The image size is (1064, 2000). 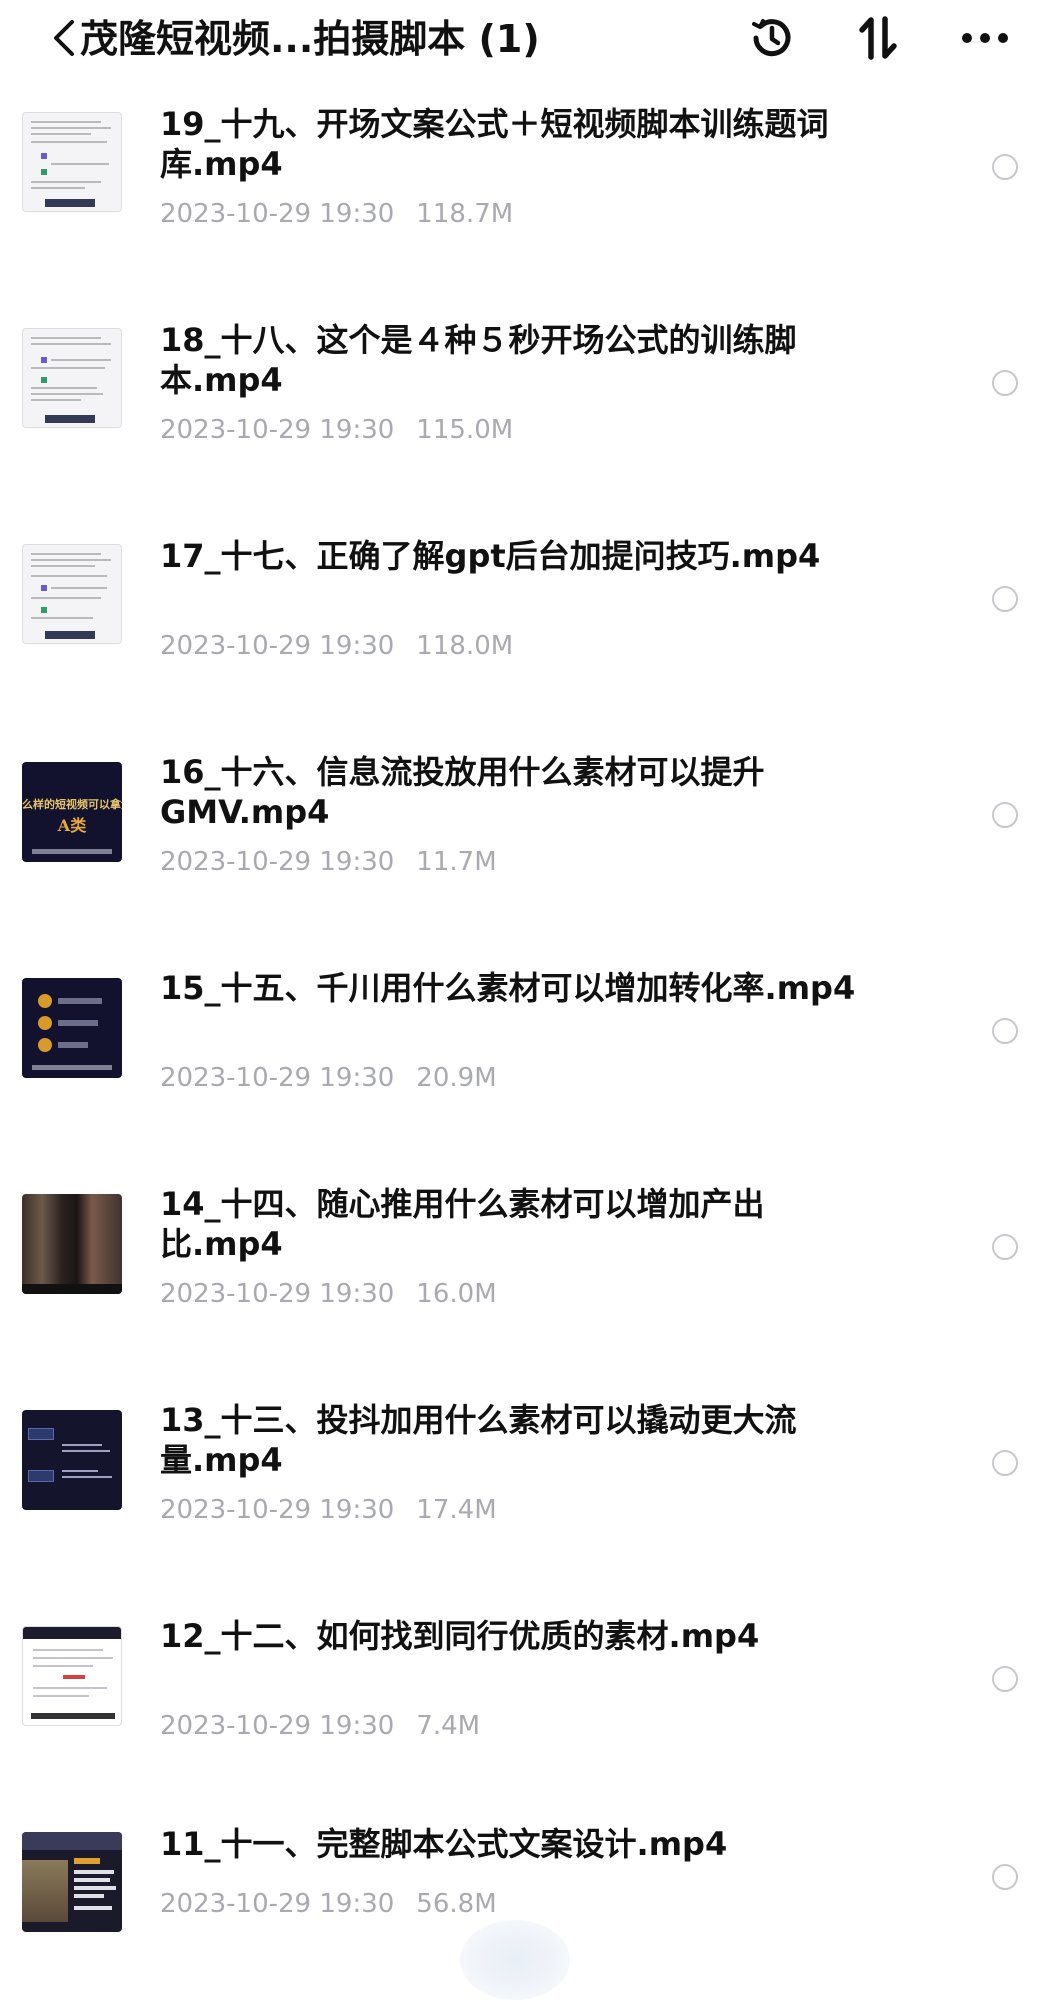 What do you see at coordinates (462, 1224) in the screenshot?
I see `file-title: 14_十四、随心推用什么素材可以增加产出比.mp4` at bounding box center [462, 1224].